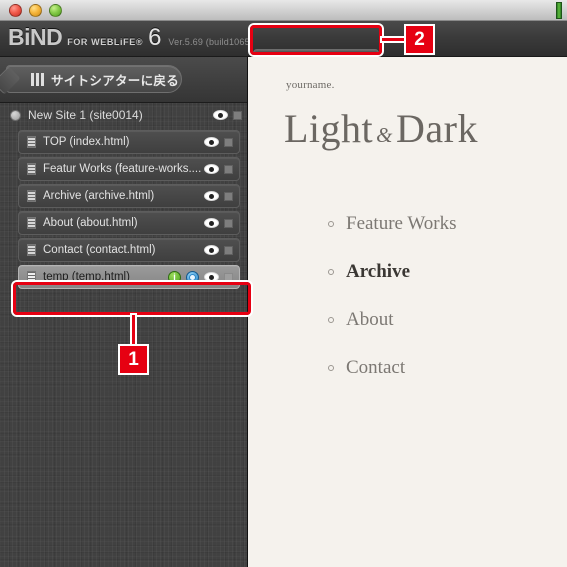 The image size is (567, 567). What do you see at coordinates (85, 115) in the screenshot?
I see `site-root-label: New Site 1 (site0014)` at bounding box center [85, 115].